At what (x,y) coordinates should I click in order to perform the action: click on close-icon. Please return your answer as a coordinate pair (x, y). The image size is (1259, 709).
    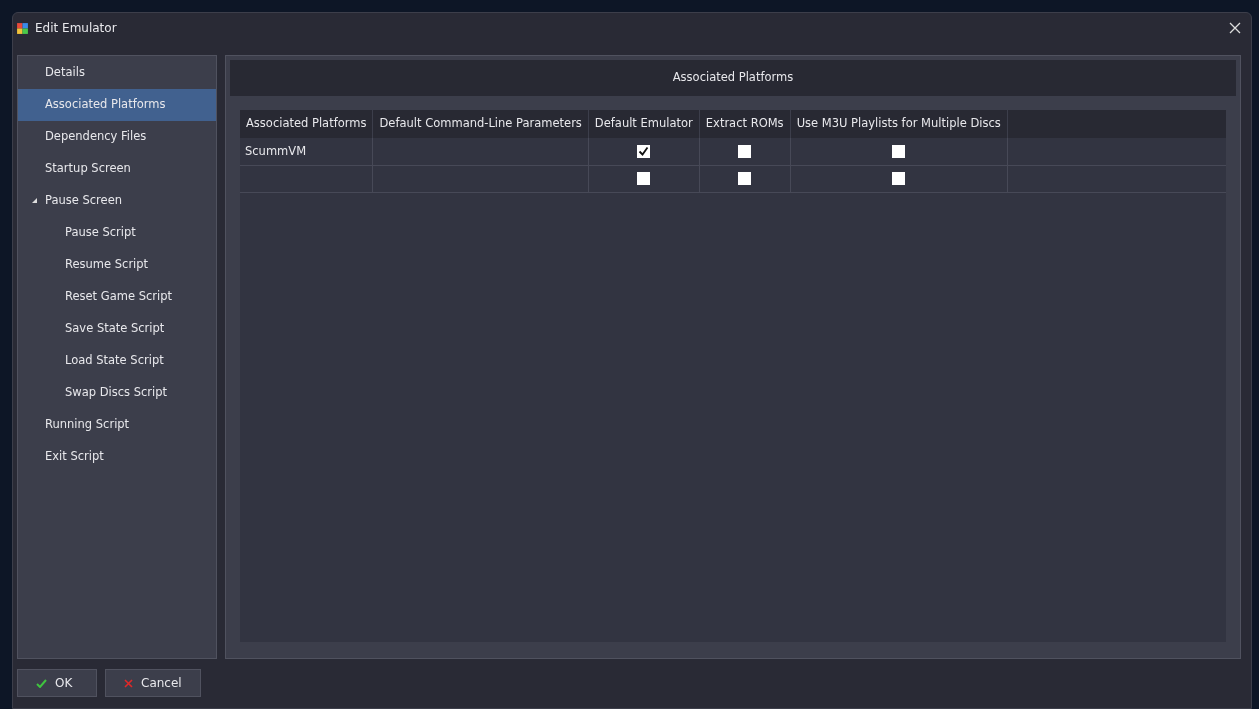
    Looking at the image, I should click on (1235, 28).